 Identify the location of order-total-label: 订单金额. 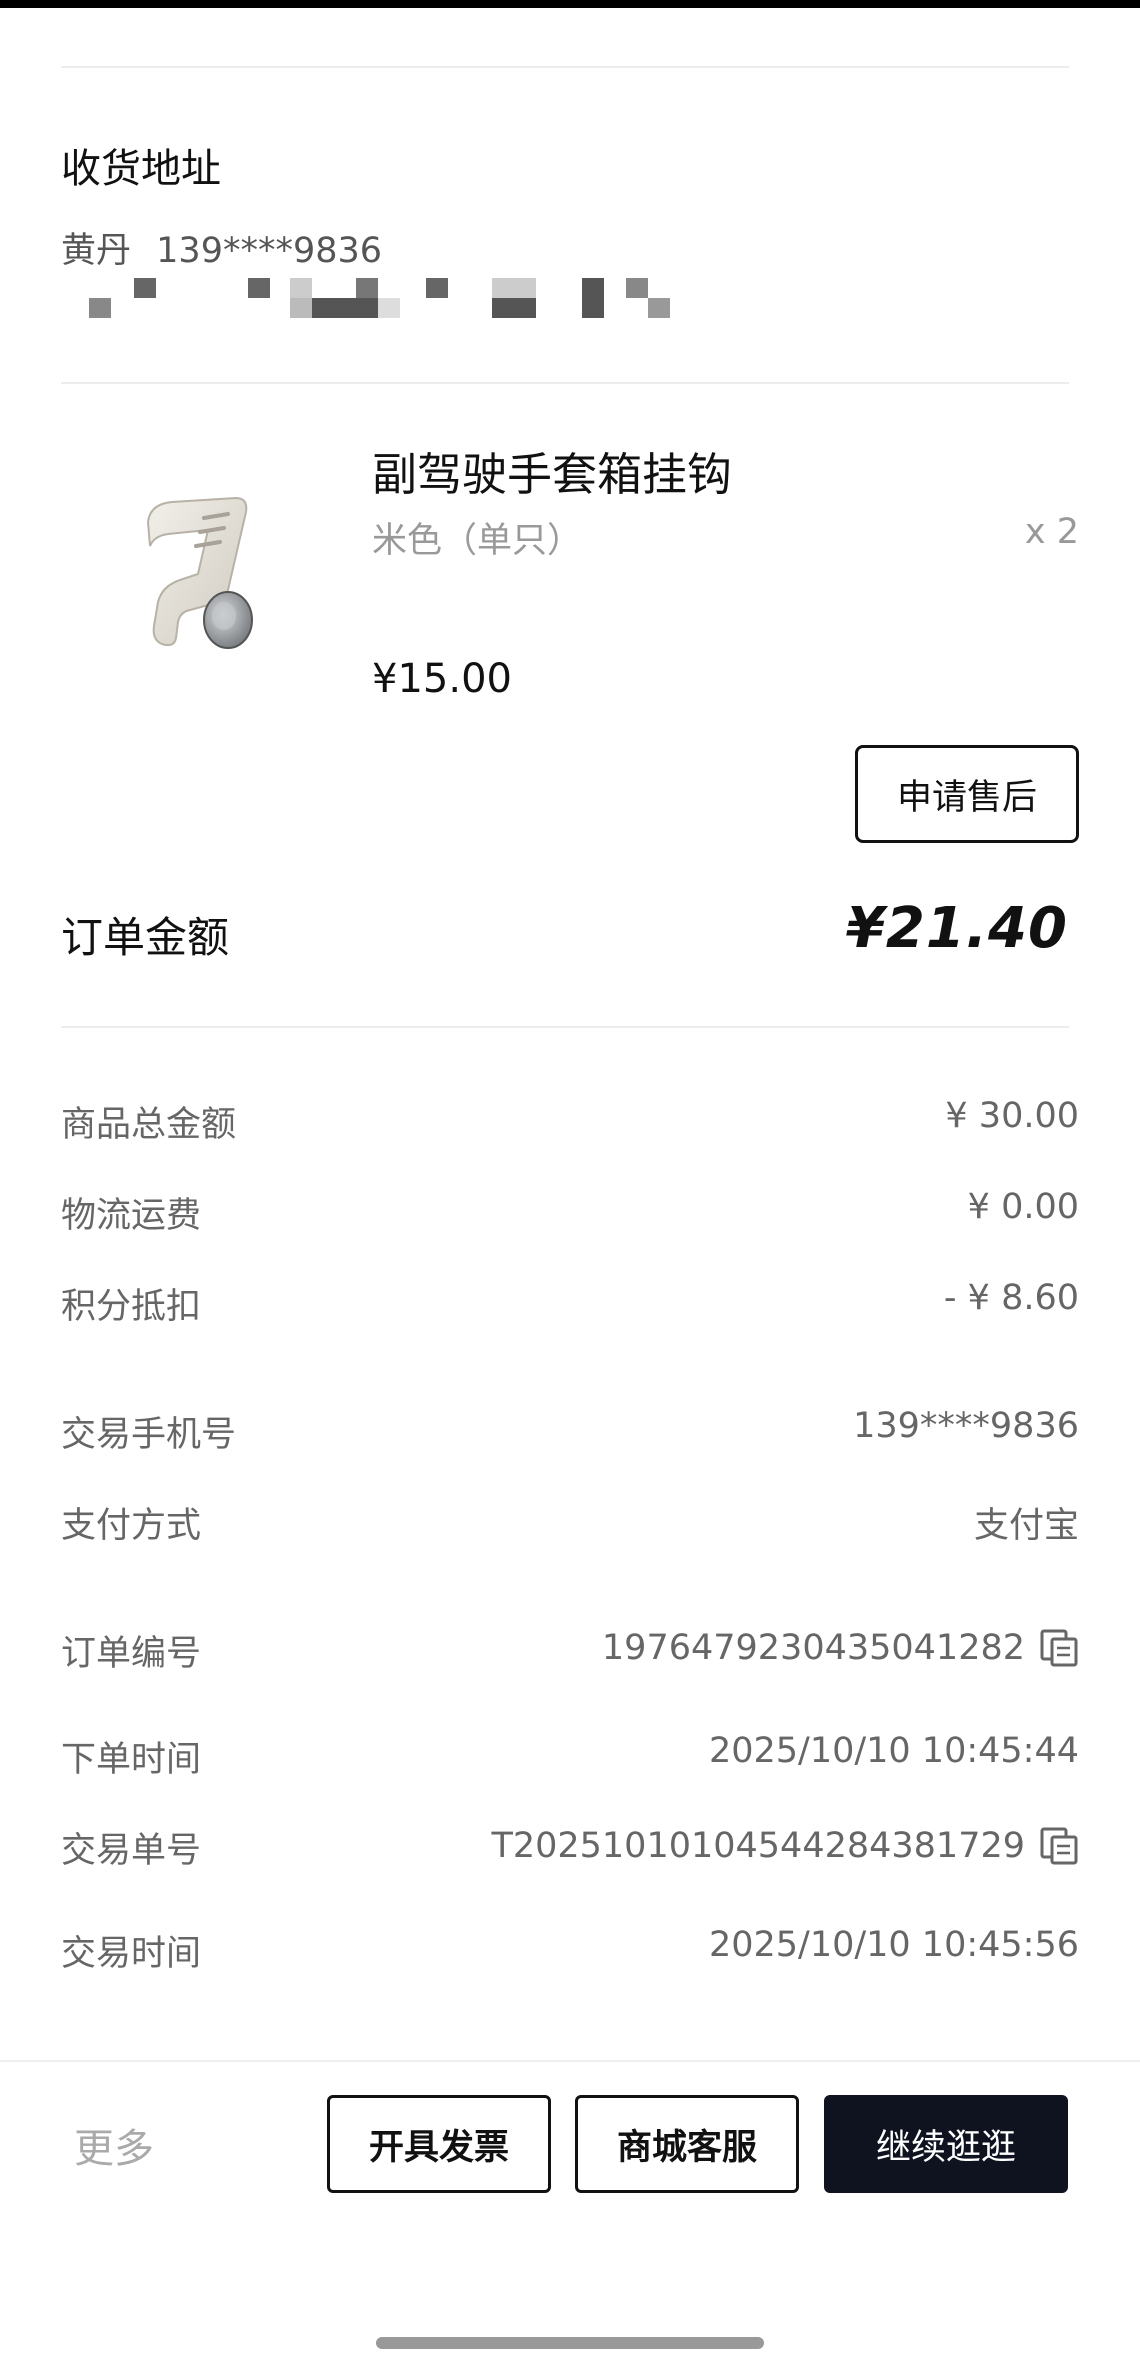
(145, 937).